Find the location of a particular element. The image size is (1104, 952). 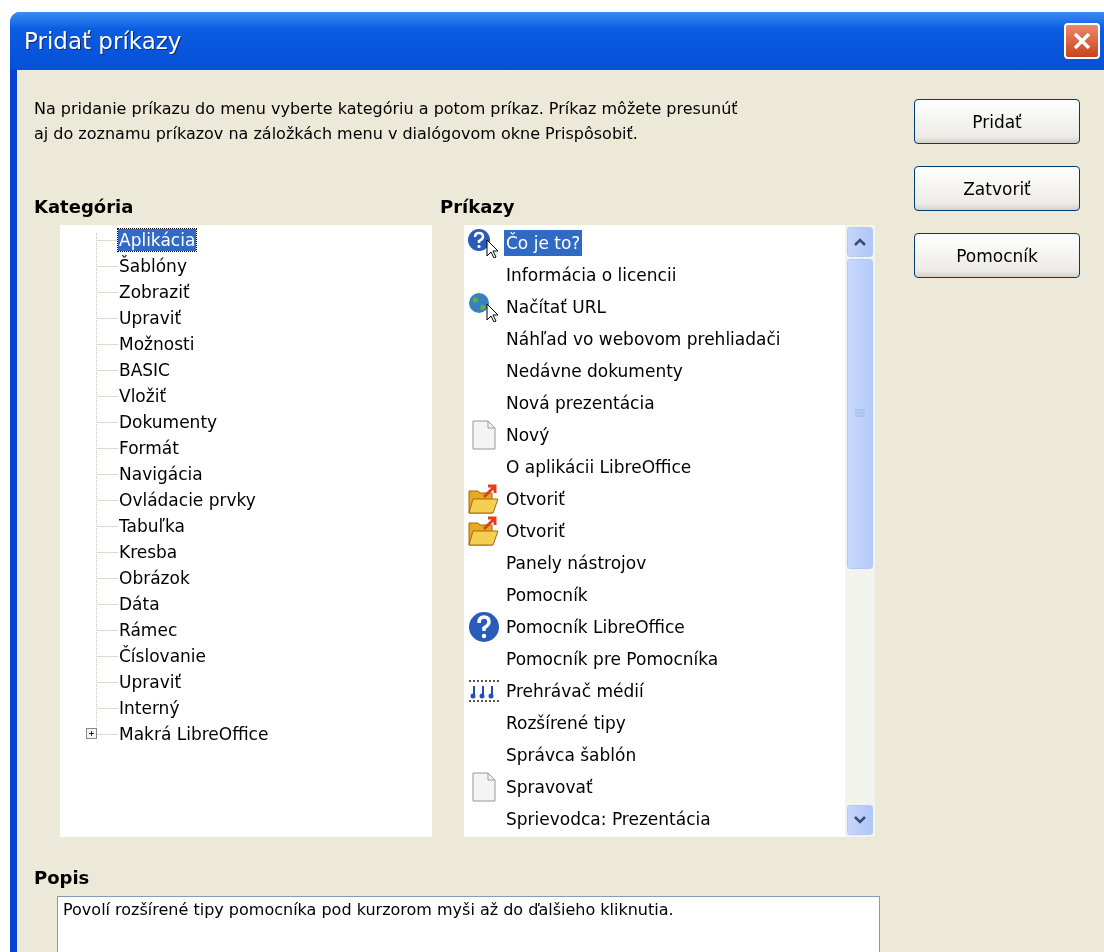

tree-item: Dáta is located at coordinates (139, 604).